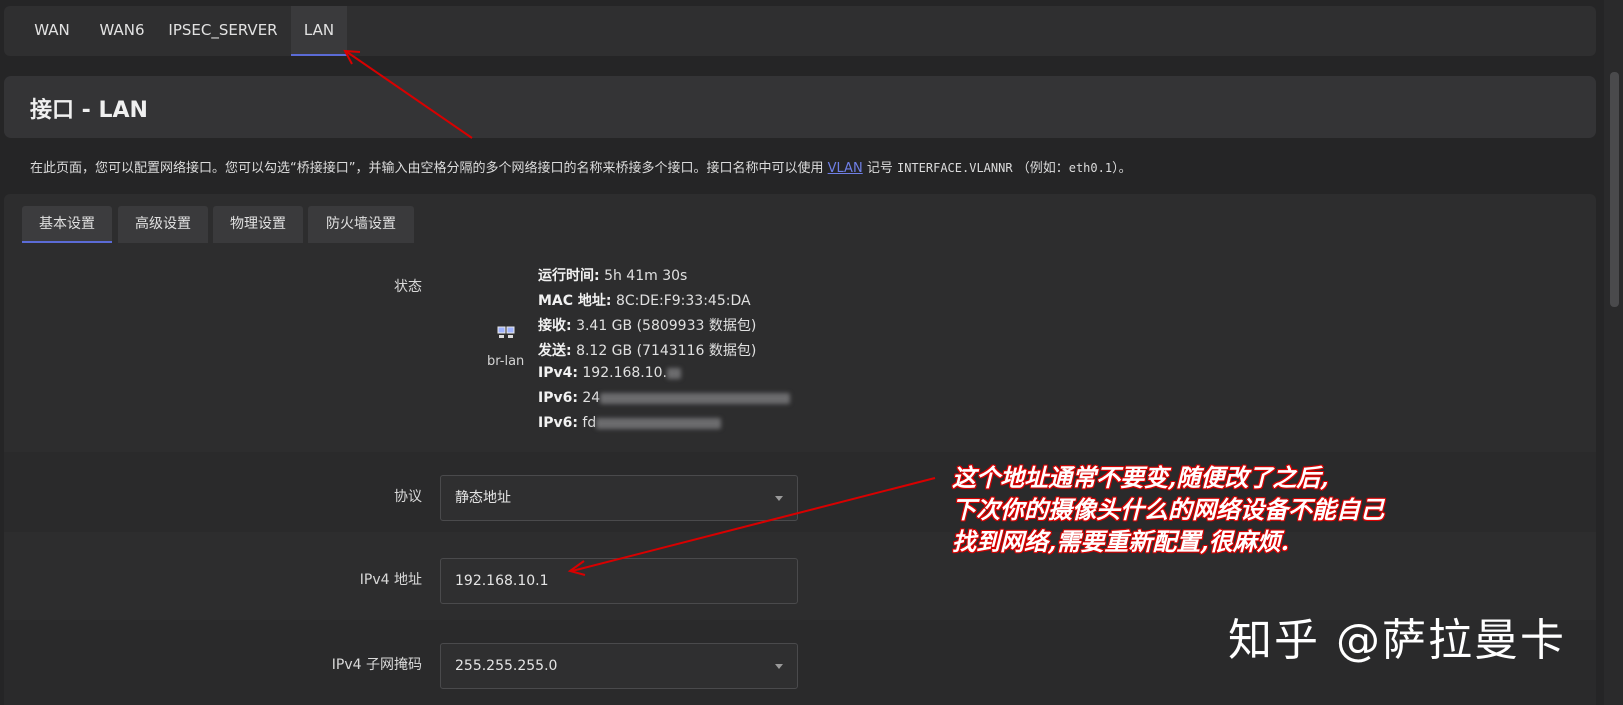 The image size is (1623, 705). I want to click on arrow-to-lan-tab, so click(409, 95).